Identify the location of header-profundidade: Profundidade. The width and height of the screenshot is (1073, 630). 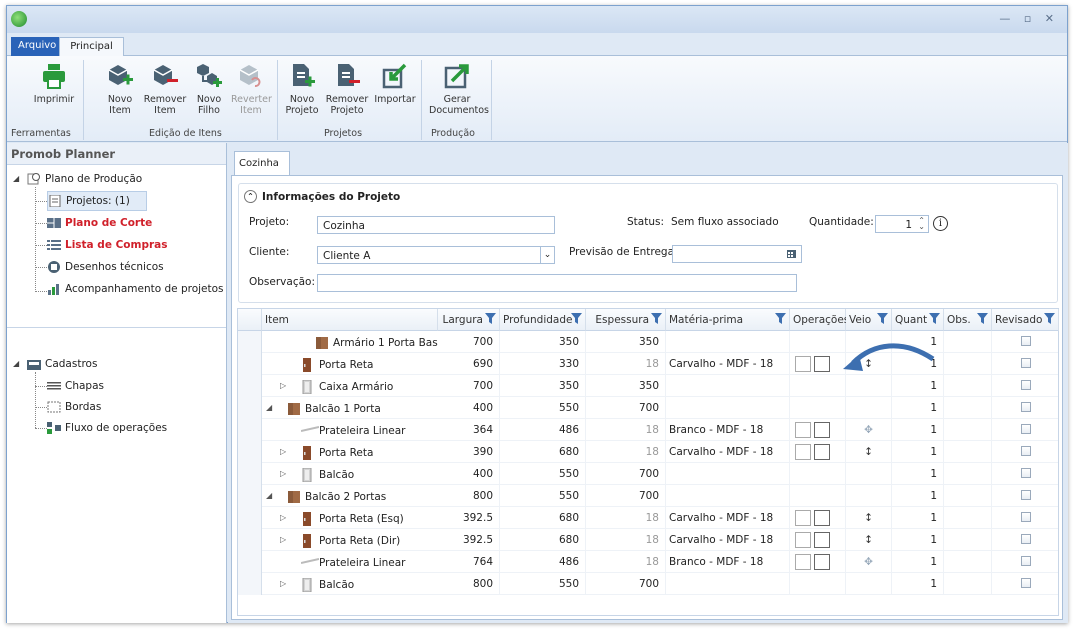
(543, 320).